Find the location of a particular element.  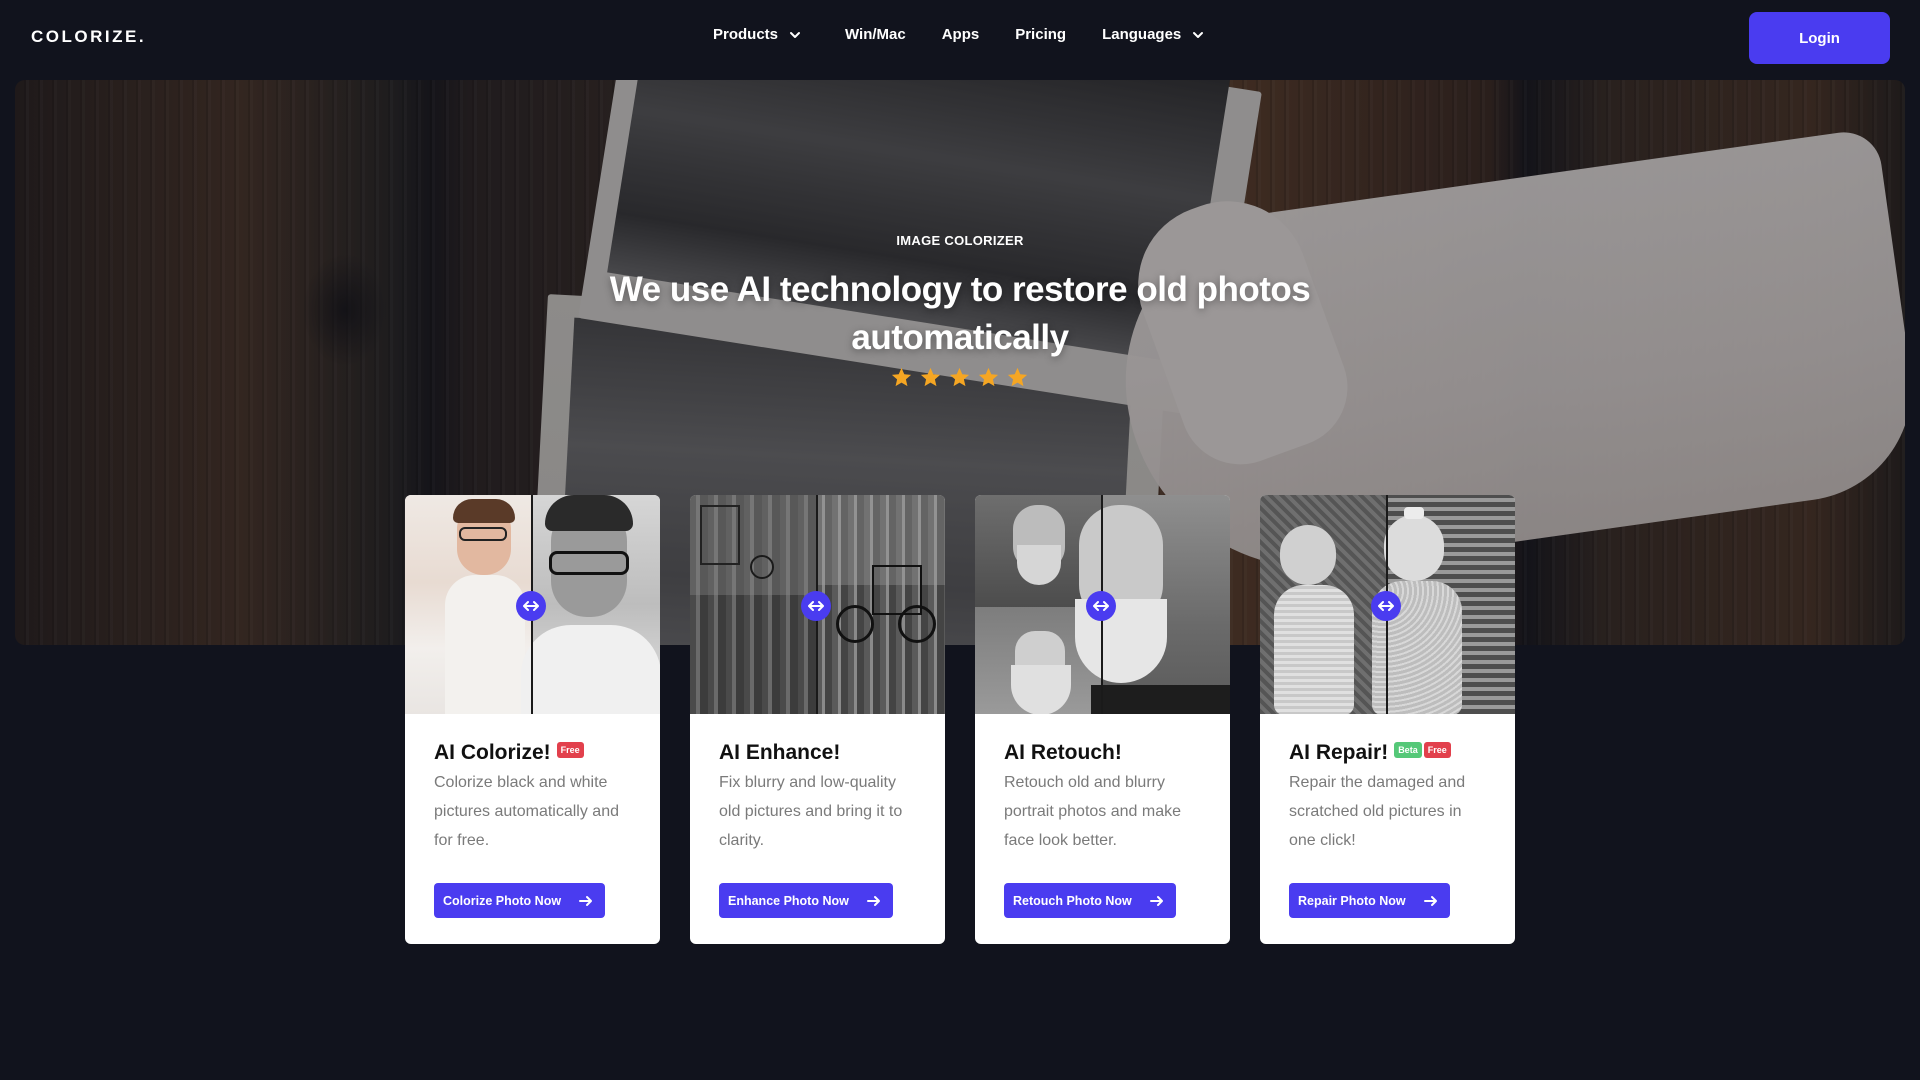

button-label: Repair Photo Now is located at coordinates (1352, 900).